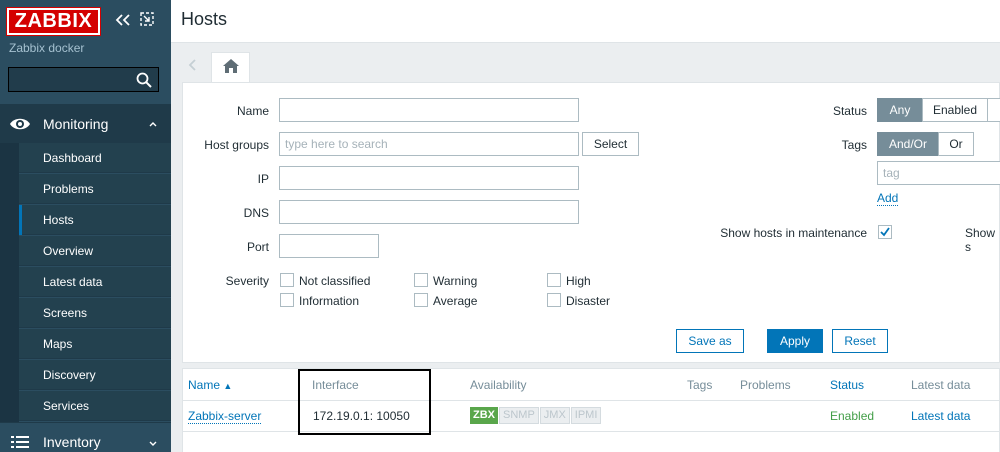 The image size is (1000, 452). I want to click on dns-label: DNS, so click(256, 213).